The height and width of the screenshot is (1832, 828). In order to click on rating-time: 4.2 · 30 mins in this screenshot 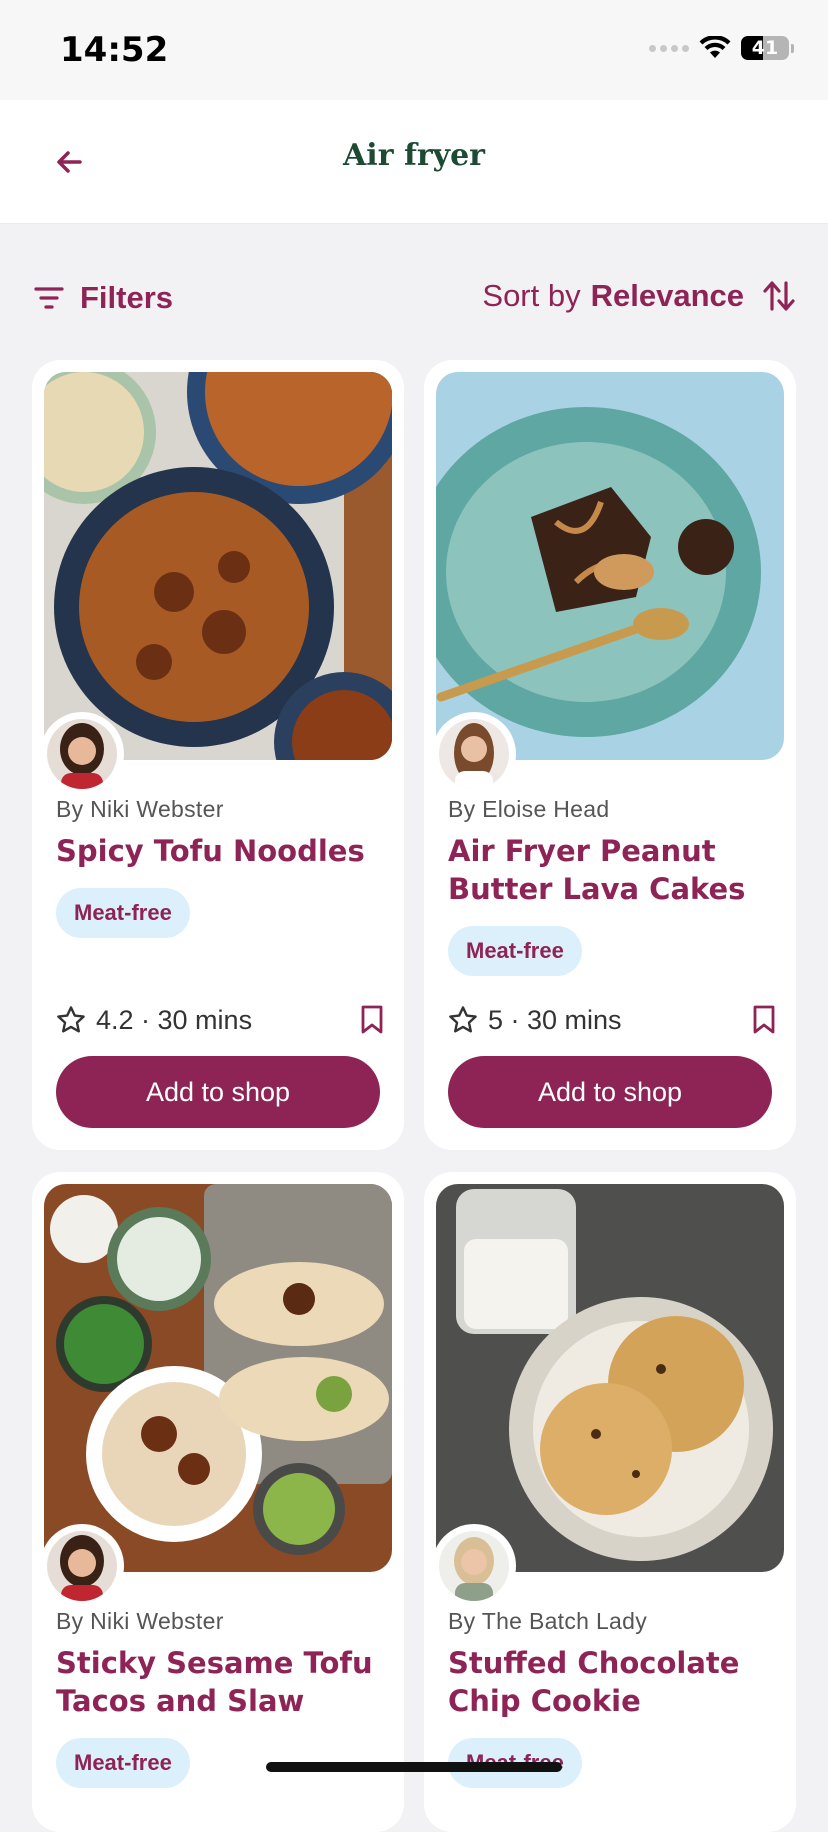, I will do `click(174, 1019)`.